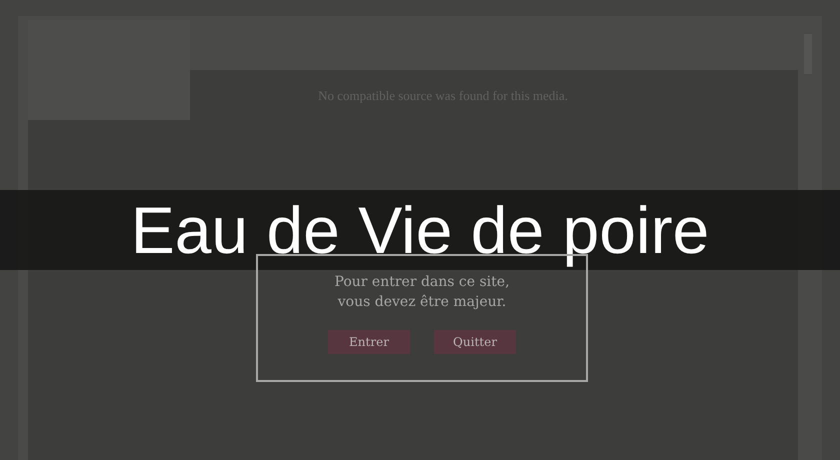  I want to click on dialog-button: Quitter, so click(475, 342).